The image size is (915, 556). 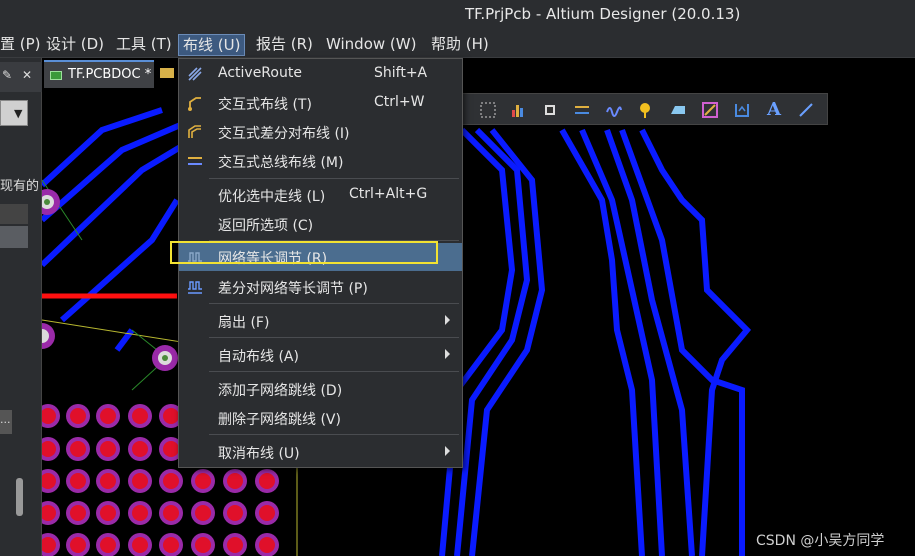 I want to click on highlight-box, so click(x=304, y=252).